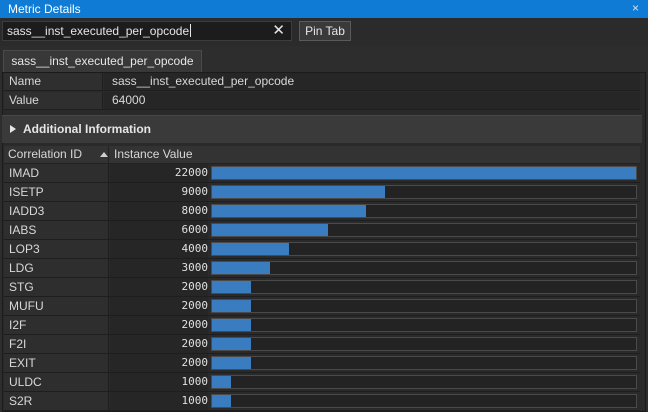  I want to click on property-row-name: Name sass__inst_executed_per_opcode, so click(322, 82).